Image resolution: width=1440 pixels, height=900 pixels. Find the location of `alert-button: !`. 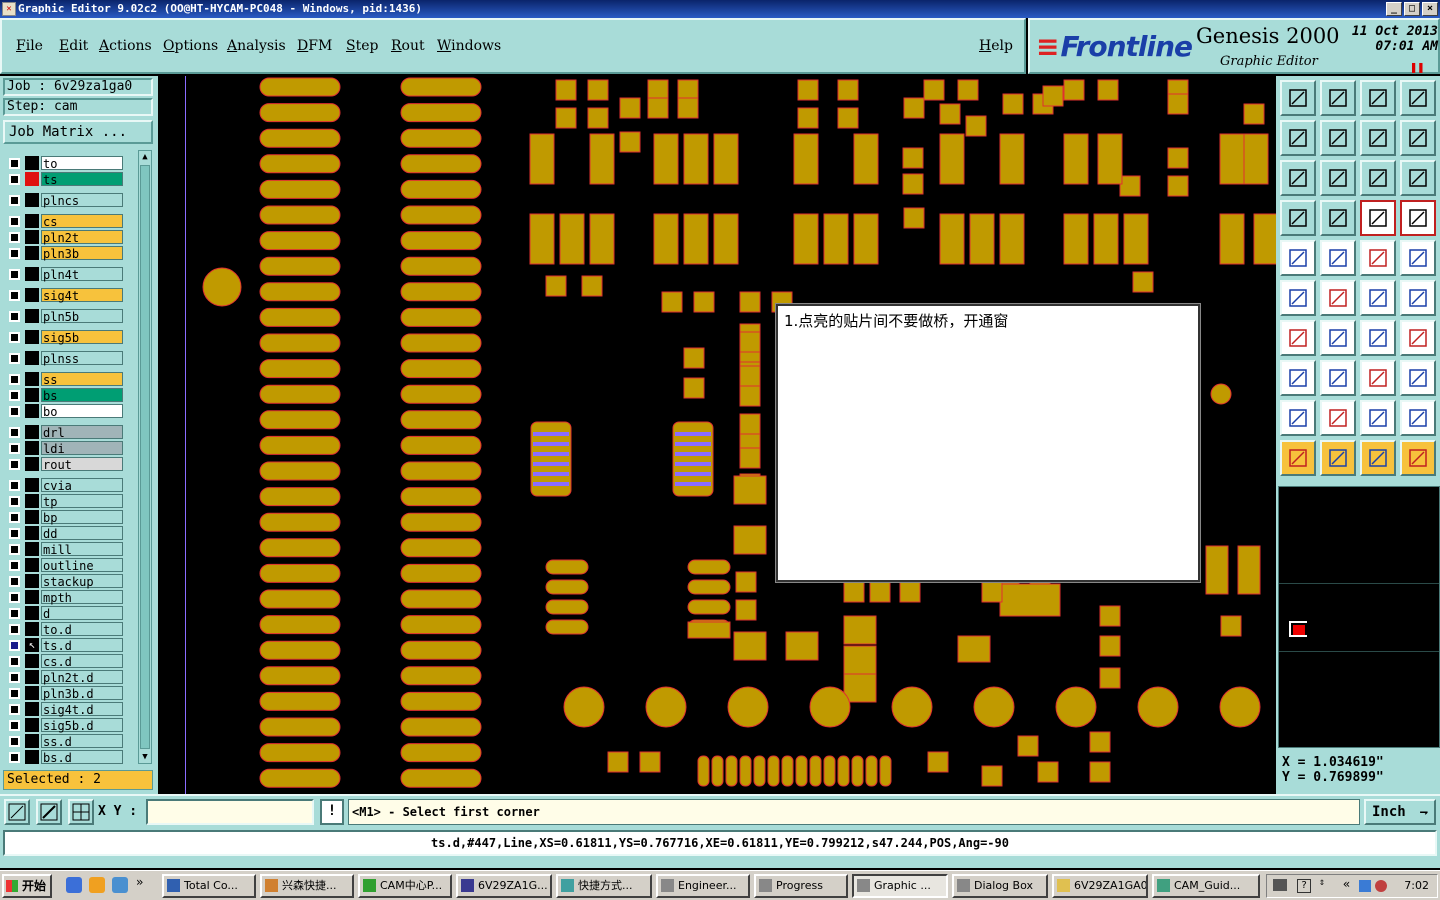

alert-button: ! is located at coordinates (332, 812).